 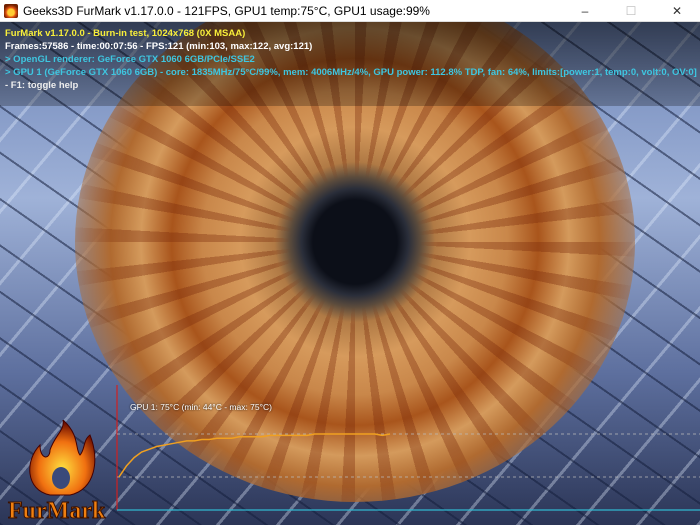 What do you see at coordinates (11, 10) in the screenshot?
I see `furmark-app-icon` at bounding box center [11, 10].